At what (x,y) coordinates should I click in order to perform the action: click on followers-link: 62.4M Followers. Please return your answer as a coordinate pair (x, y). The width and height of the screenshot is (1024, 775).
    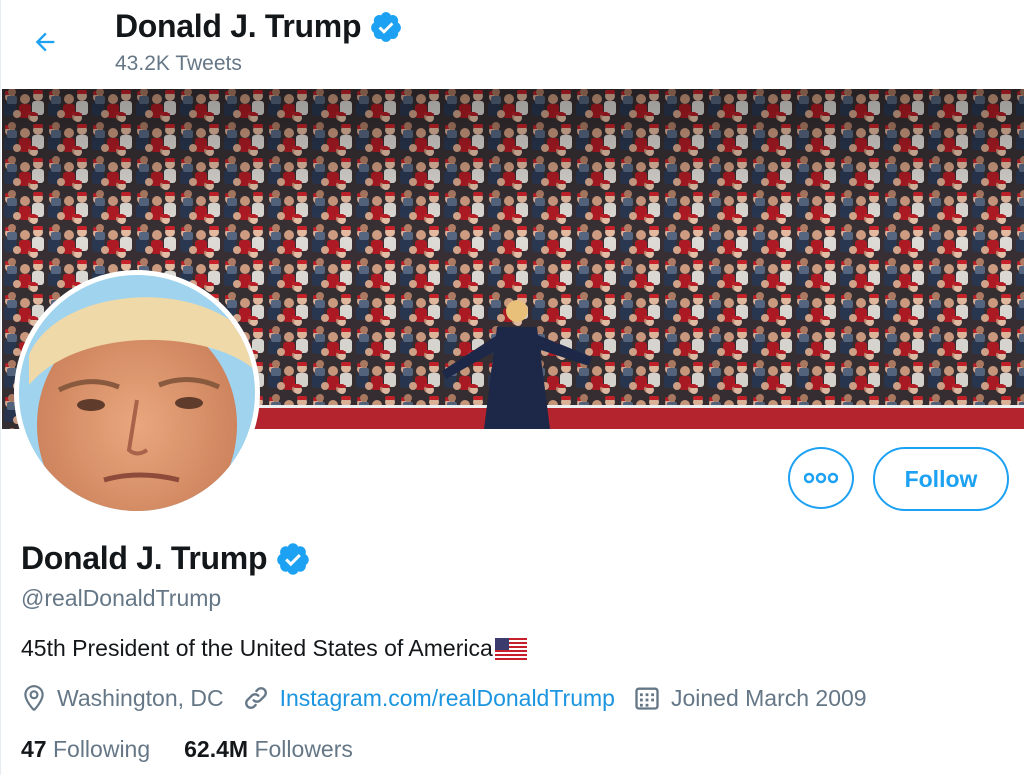
    Looking at the image, I should click on (268, 749).